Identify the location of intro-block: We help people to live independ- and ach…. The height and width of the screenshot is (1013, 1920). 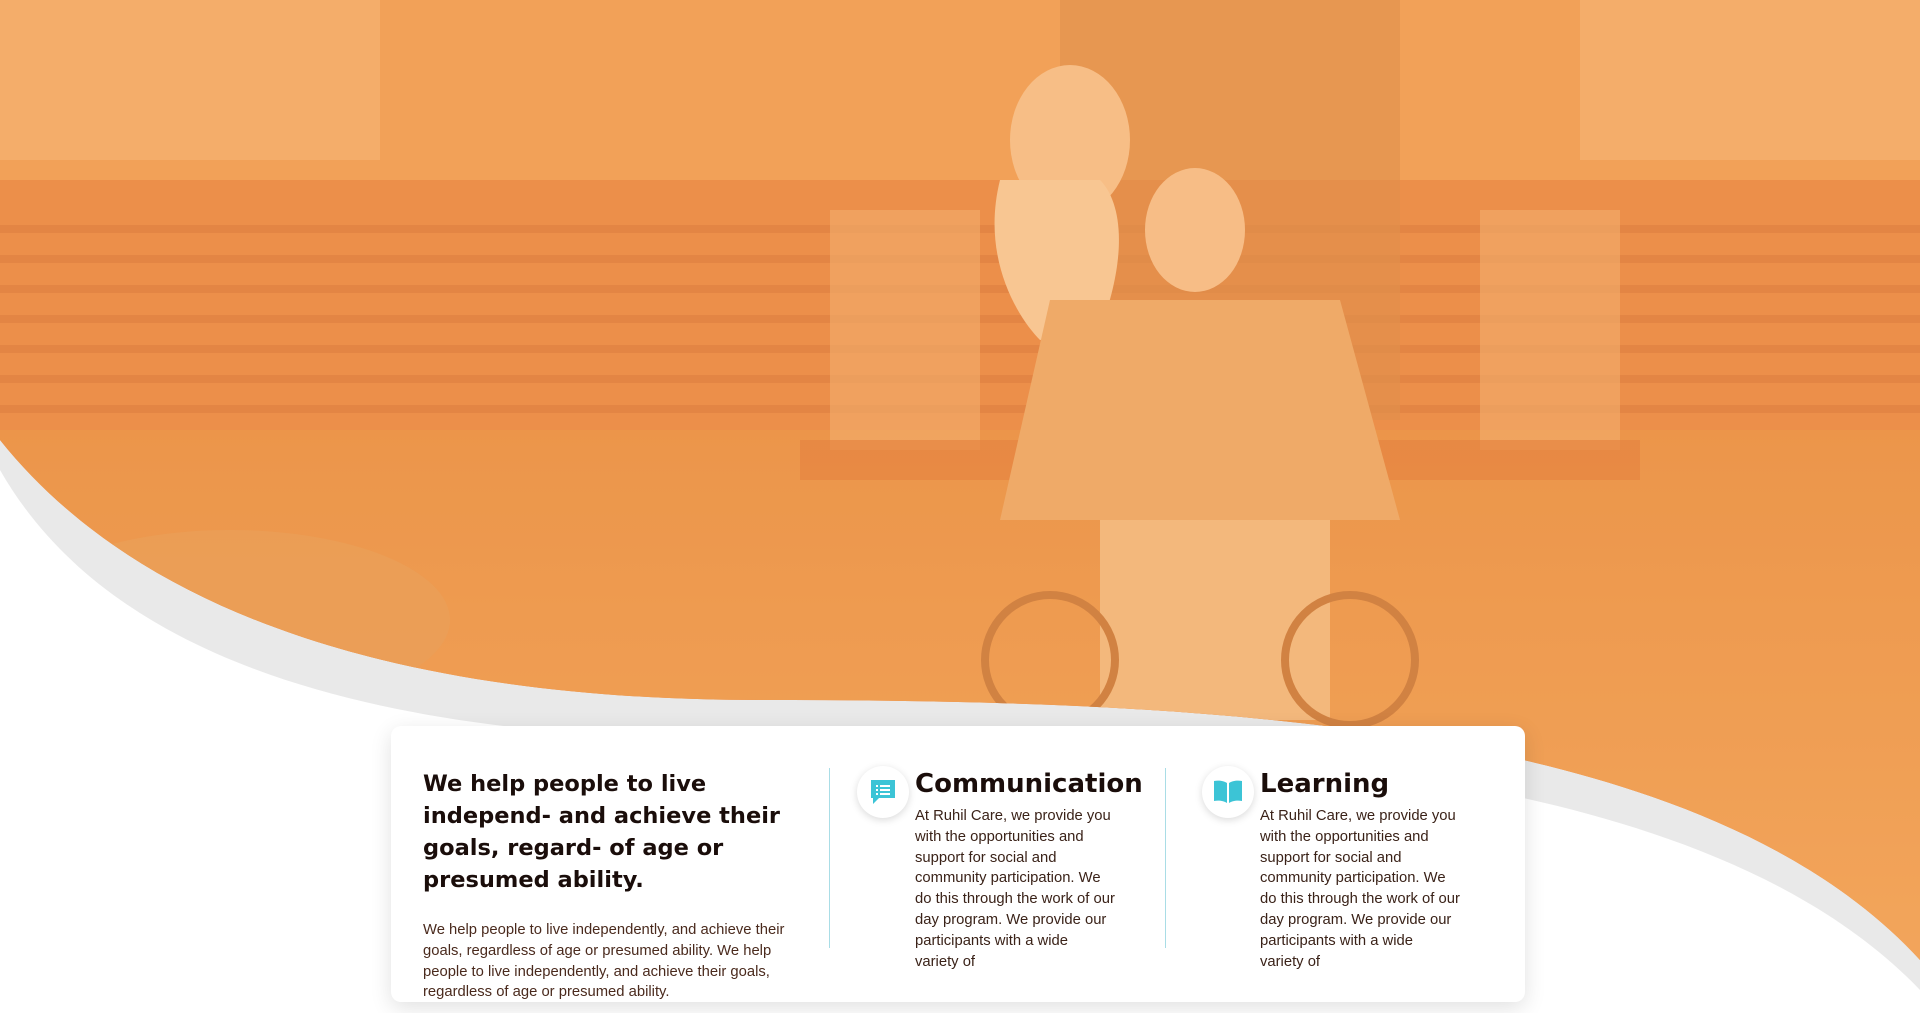
(611, 864).